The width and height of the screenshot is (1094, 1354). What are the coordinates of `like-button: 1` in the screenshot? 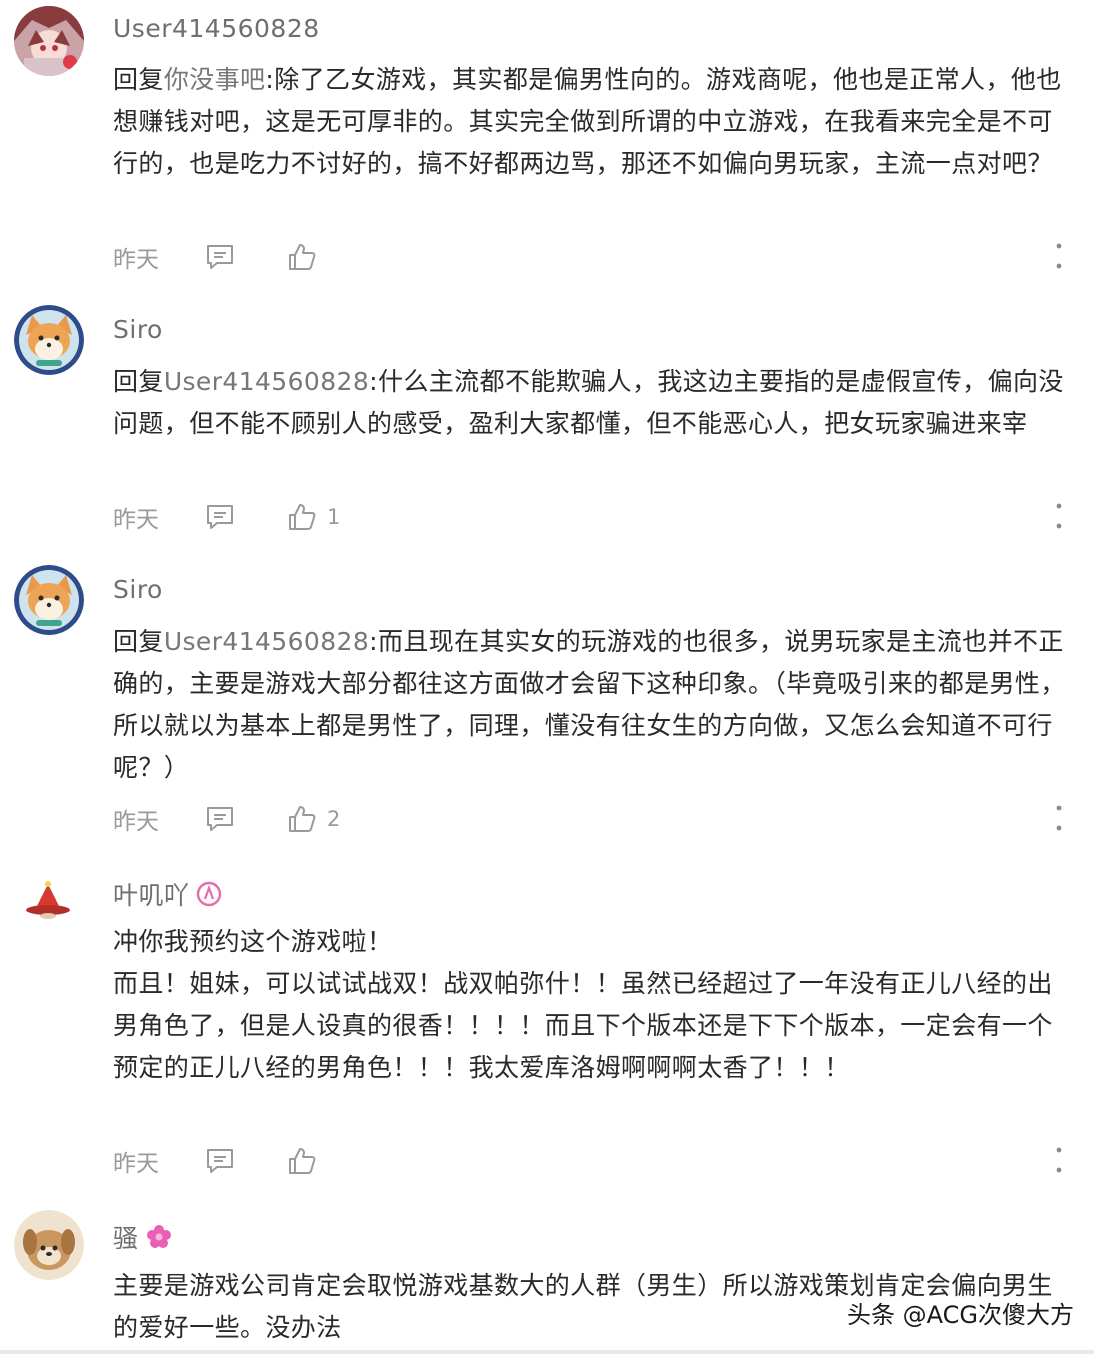 It's located at (313, 517).